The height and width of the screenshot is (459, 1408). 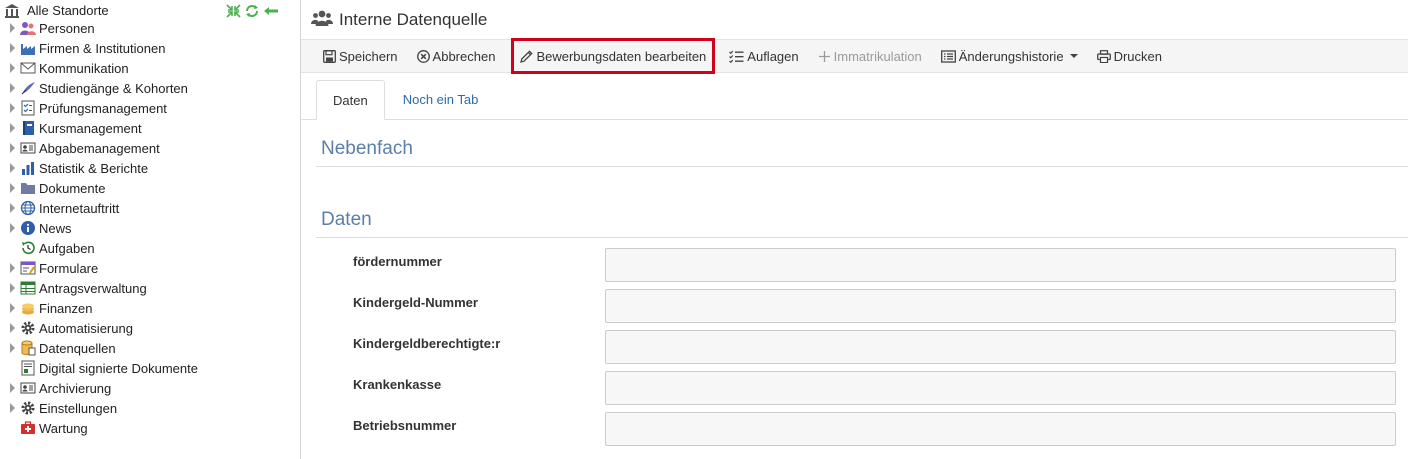 What do you see at coordinates (28, 48) in the screenshot?
I see `factory-icon` at bounding box center [28, 48].